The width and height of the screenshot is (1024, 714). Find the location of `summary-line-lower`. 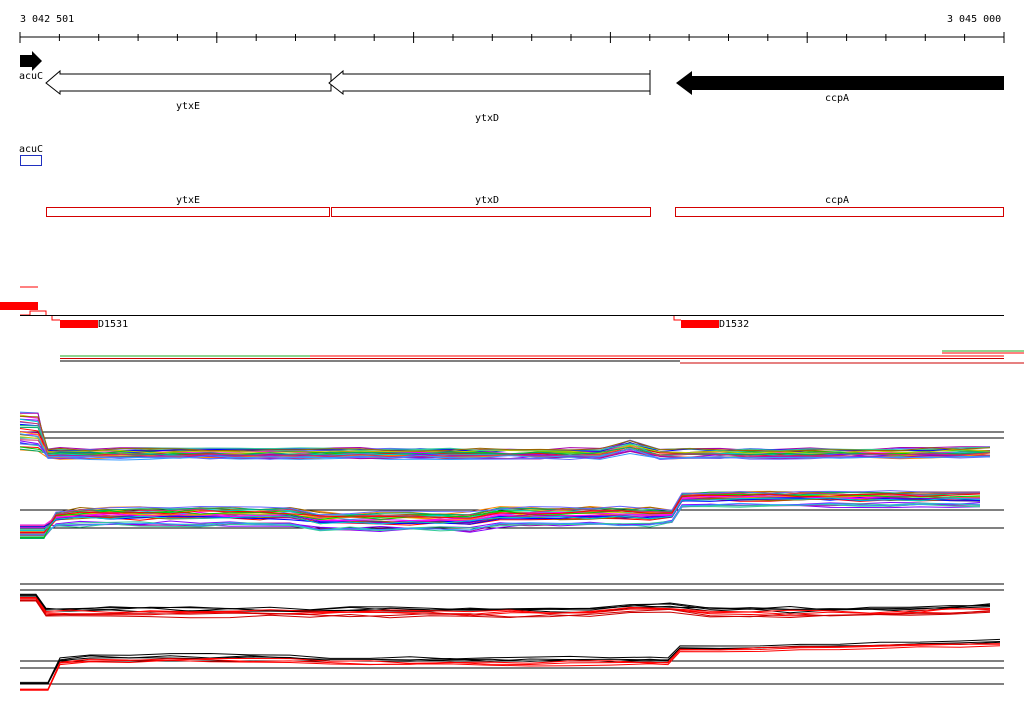

summary-line-lower is located at coordinates (510, 666).